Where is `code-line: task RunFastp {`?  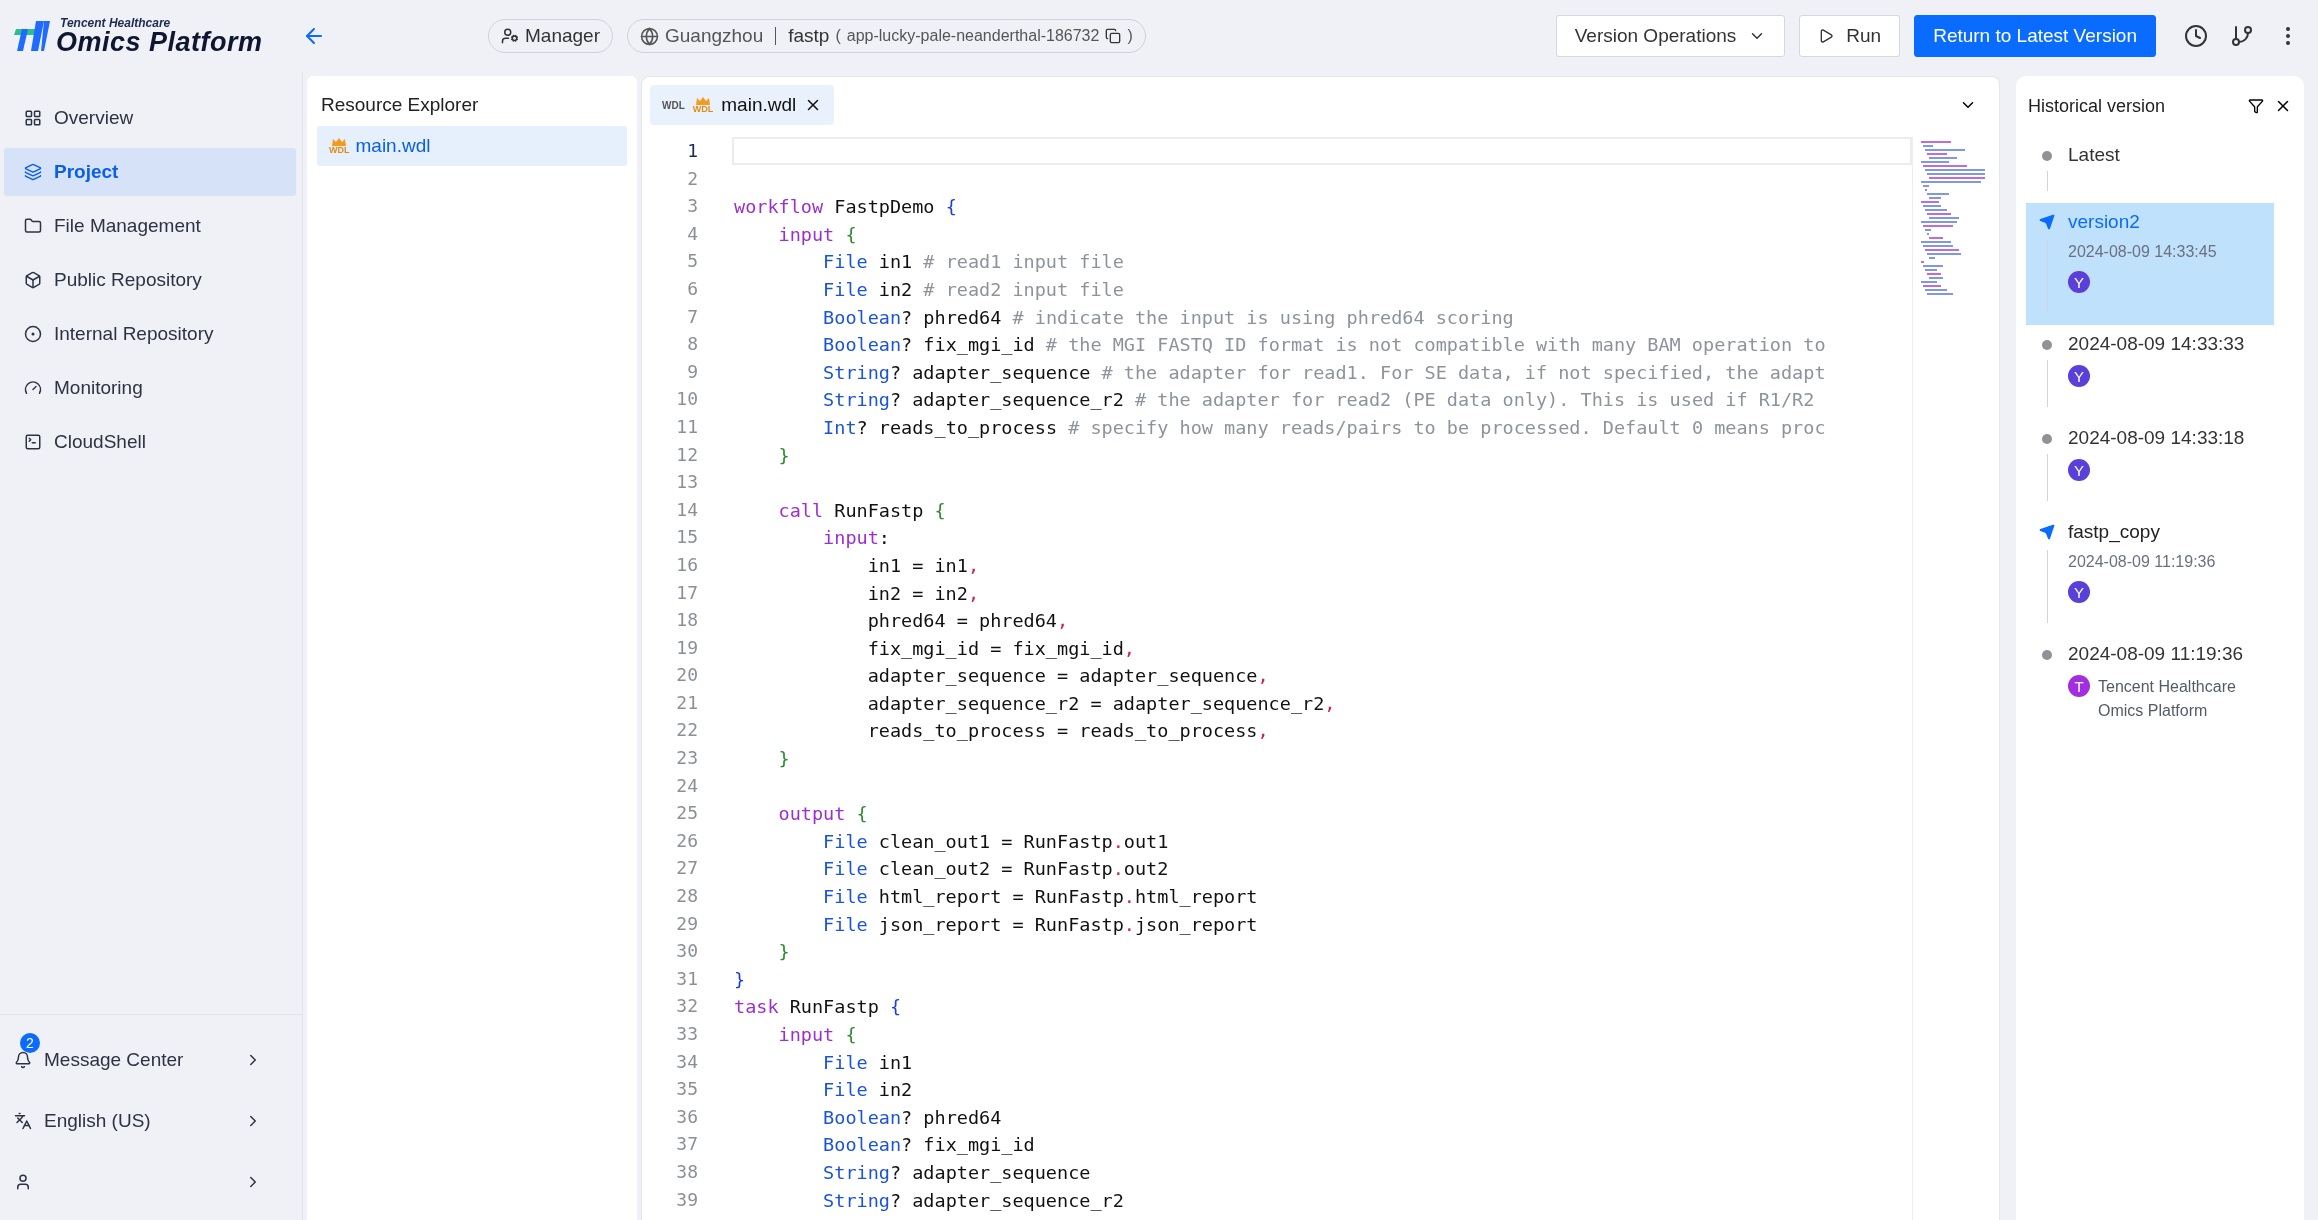
code-line: task RunFastp { is located at coordinates (818, 1007).